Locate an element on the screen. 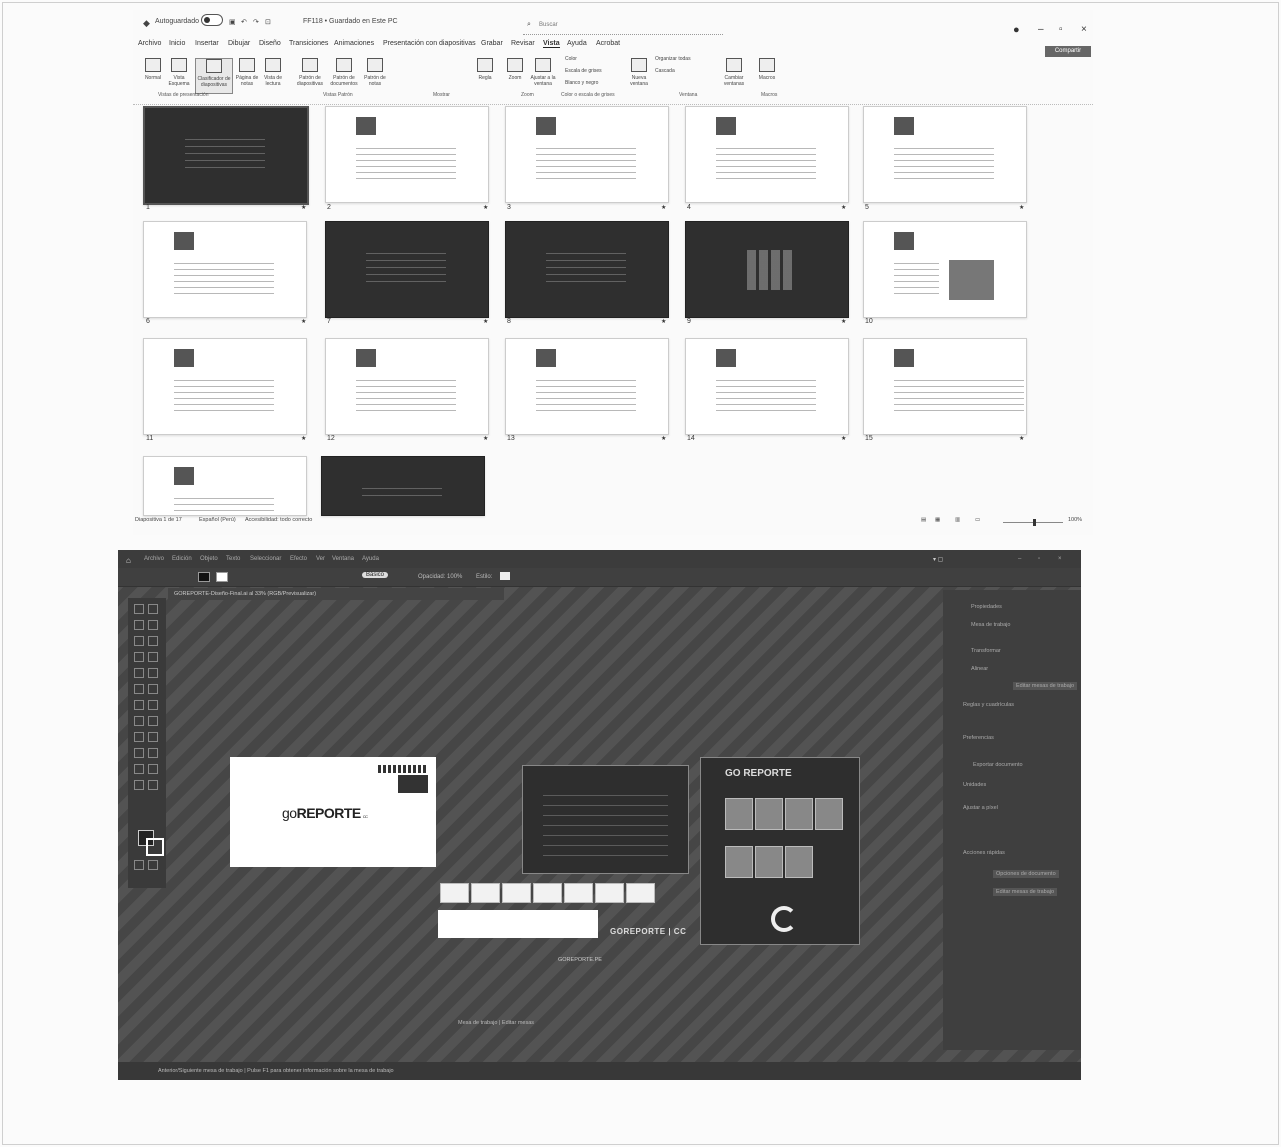 This screenshot has width=1281, height=1147. slide-sorter-icon: ▦ is located at coordinates (937, 520).